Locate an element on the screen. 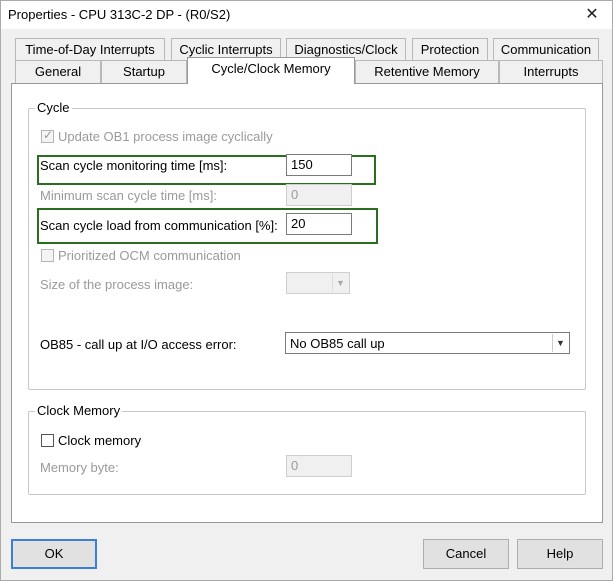  update-ob1-checkbox: ✓ is located at coordinates (47, 135).